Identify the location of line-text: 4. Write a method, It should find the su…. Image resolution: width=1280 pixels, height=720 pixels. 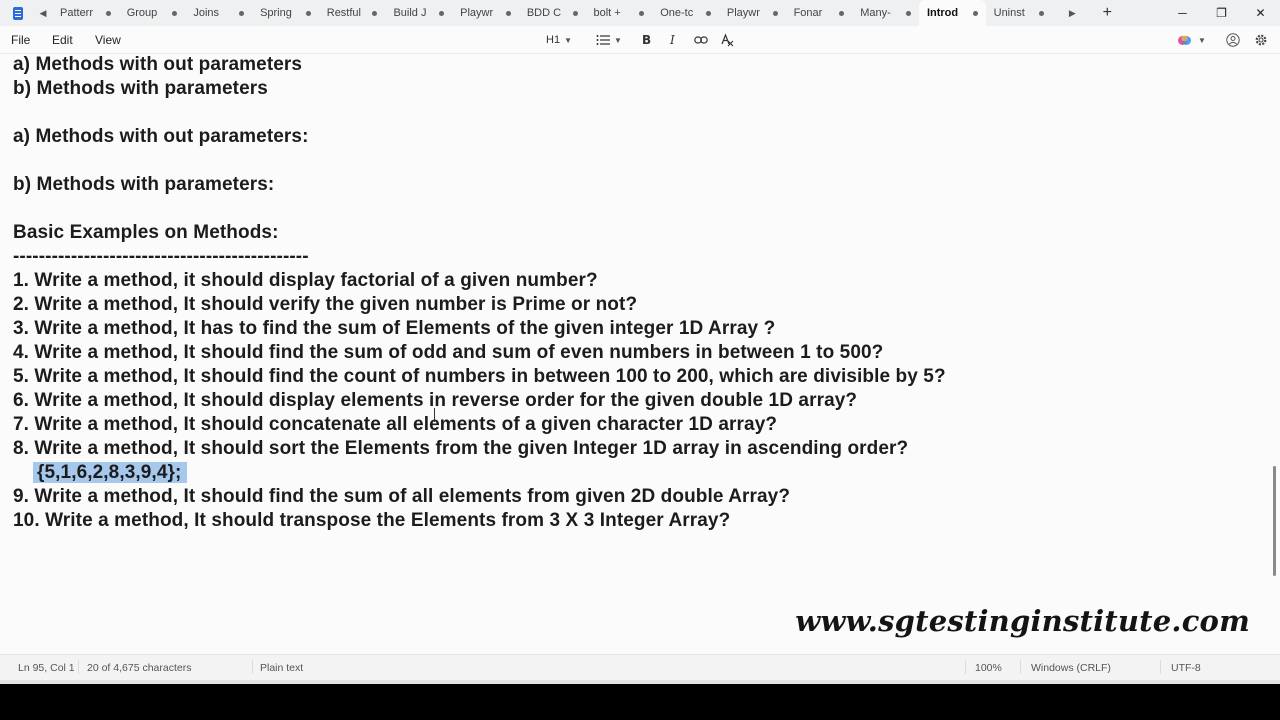
(448, 352).